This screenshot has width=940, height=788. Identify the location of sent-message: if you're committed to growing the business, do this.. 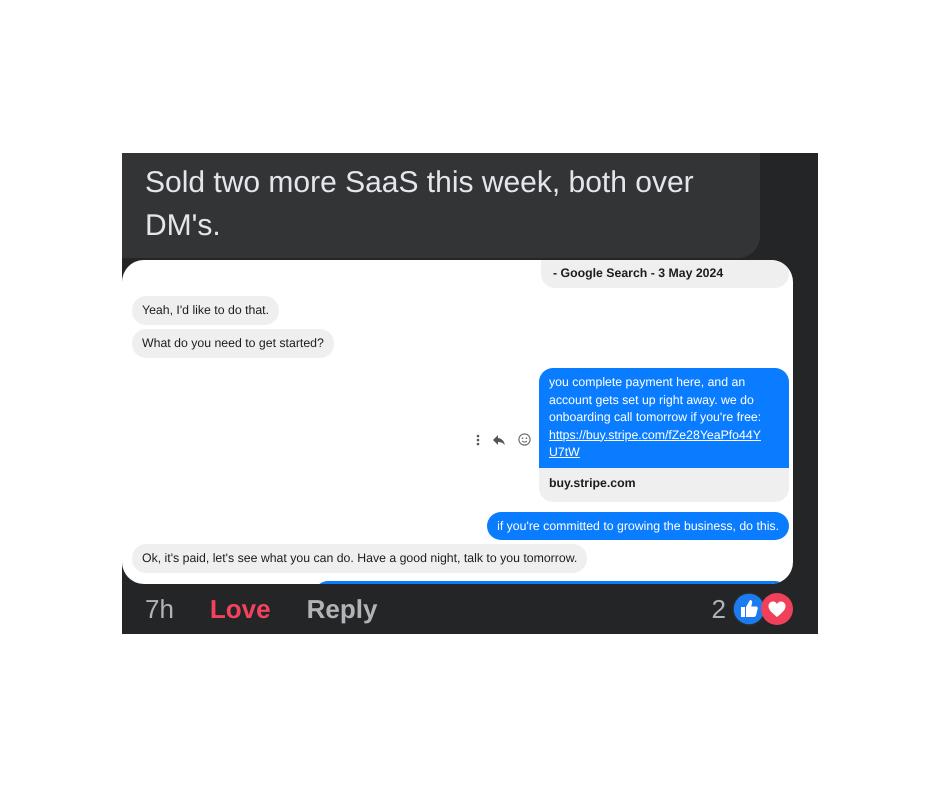
(638, 526).